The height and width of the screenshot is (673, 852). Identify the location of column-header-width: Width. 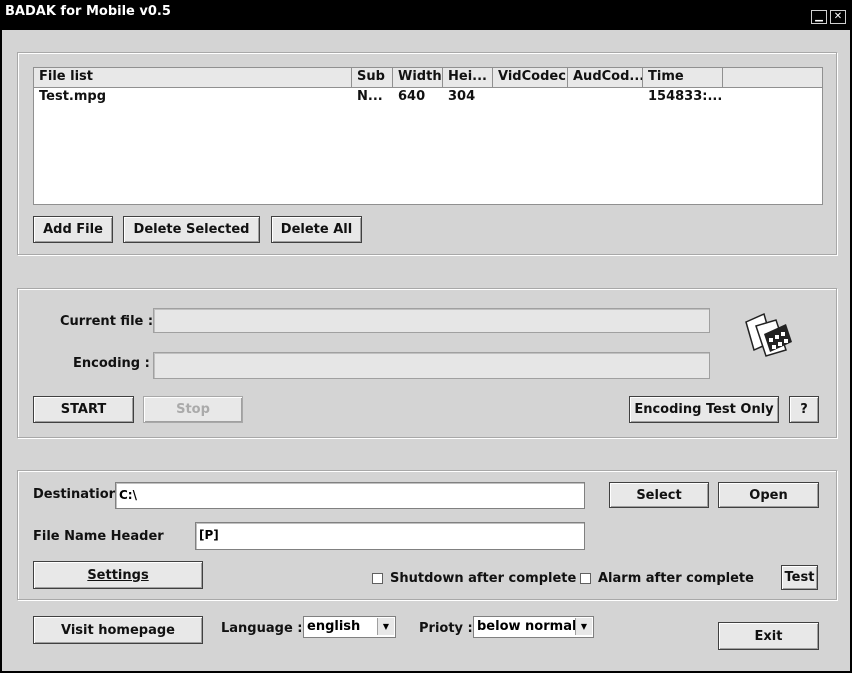
(418, 77).